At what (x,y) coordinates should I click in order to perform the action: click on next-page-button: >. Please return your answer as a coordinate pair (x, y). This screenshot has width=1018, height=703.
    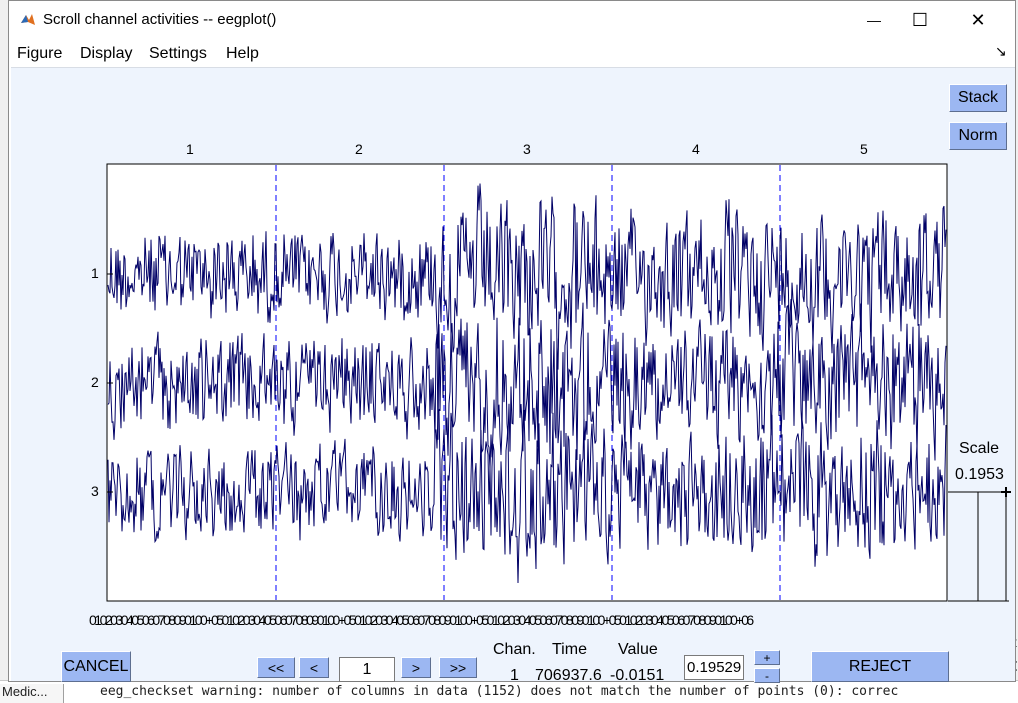
    Looking at the image, I should click on (416, 667).